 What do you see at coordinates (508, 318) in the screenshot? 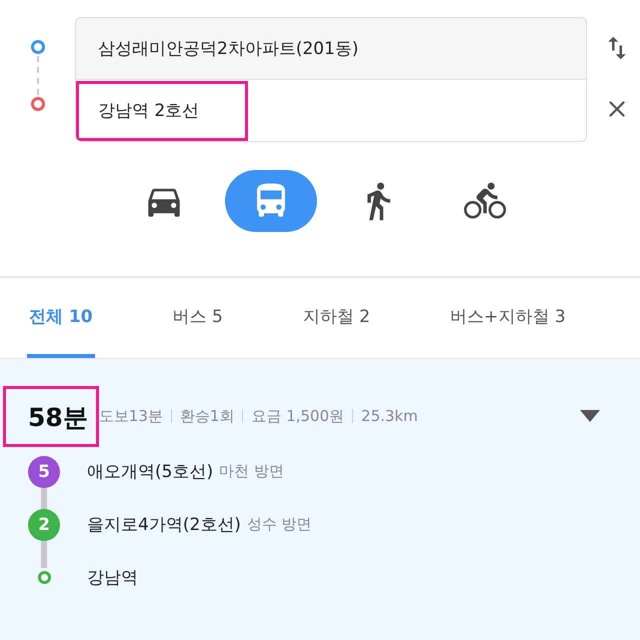
I see `filter-tab: 버스+지하철 3` at bounding box center [508, 318].